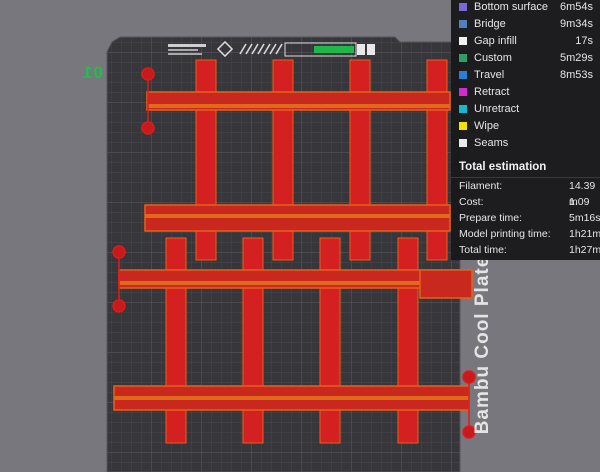 Image resolution: width=600 pixels, height=472 pixels. I want to click on legend-label: Bridge, so click(490, 24).